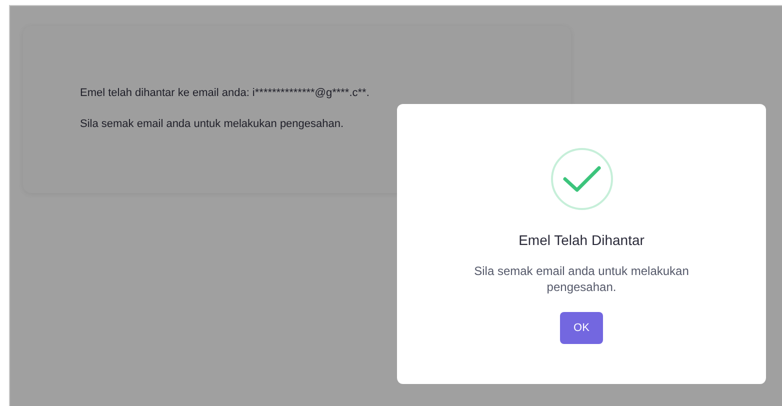 The height and width of the screenshot is (406, 782). What do you see at coordinates (582, 179) in the screenshot?
I see `checkmark-icon` at bounding box center [582, 179].